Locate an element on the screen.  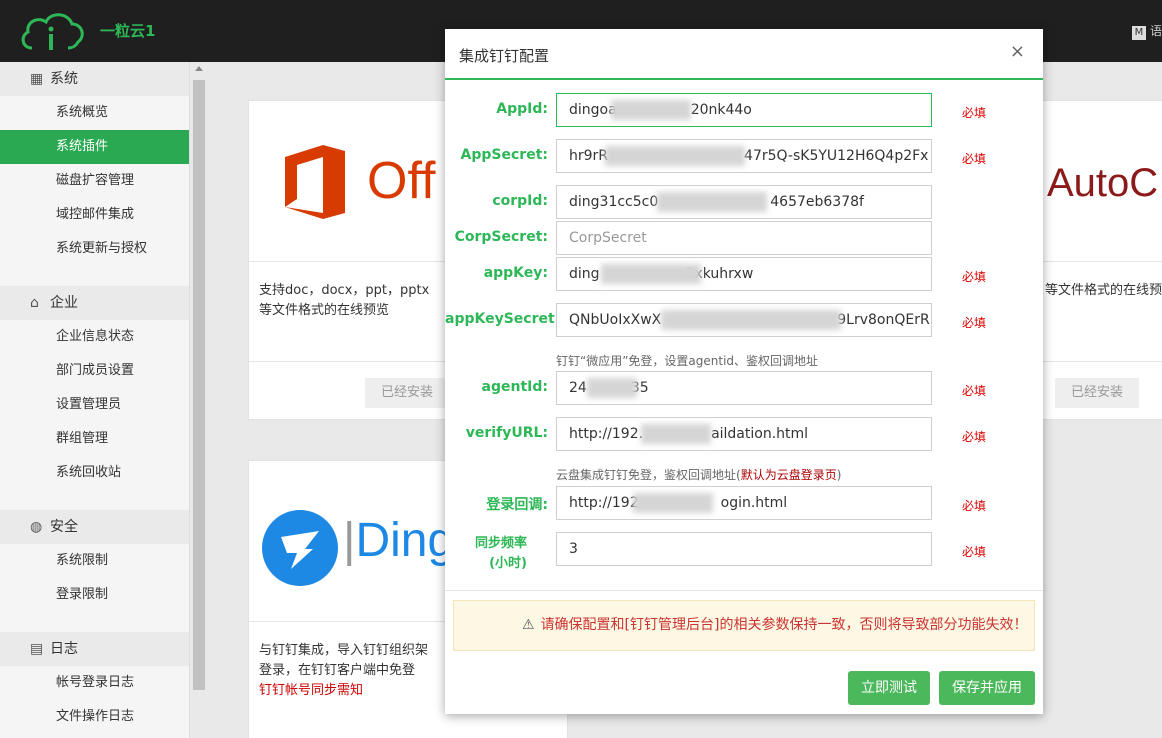
language-switch: M语 is located at coordinates (1146, 31).